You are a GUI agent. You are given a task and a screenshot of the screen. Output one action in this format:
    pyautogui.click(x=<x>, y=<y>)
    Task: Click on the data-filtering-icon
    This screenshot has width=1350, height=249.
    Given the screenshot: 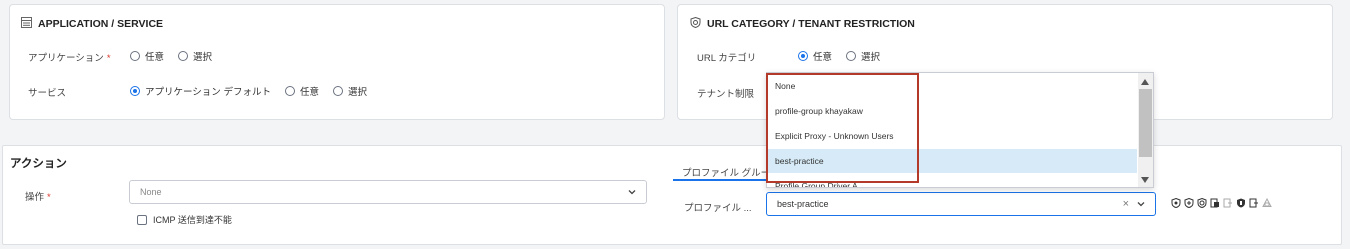 What is the action you would take?
    pyautogui.click(x=1267, y=203)
    